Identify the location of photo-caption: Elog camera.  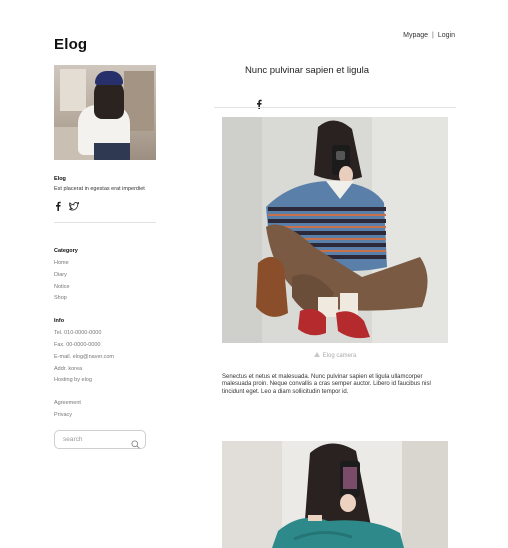
(335, 355).